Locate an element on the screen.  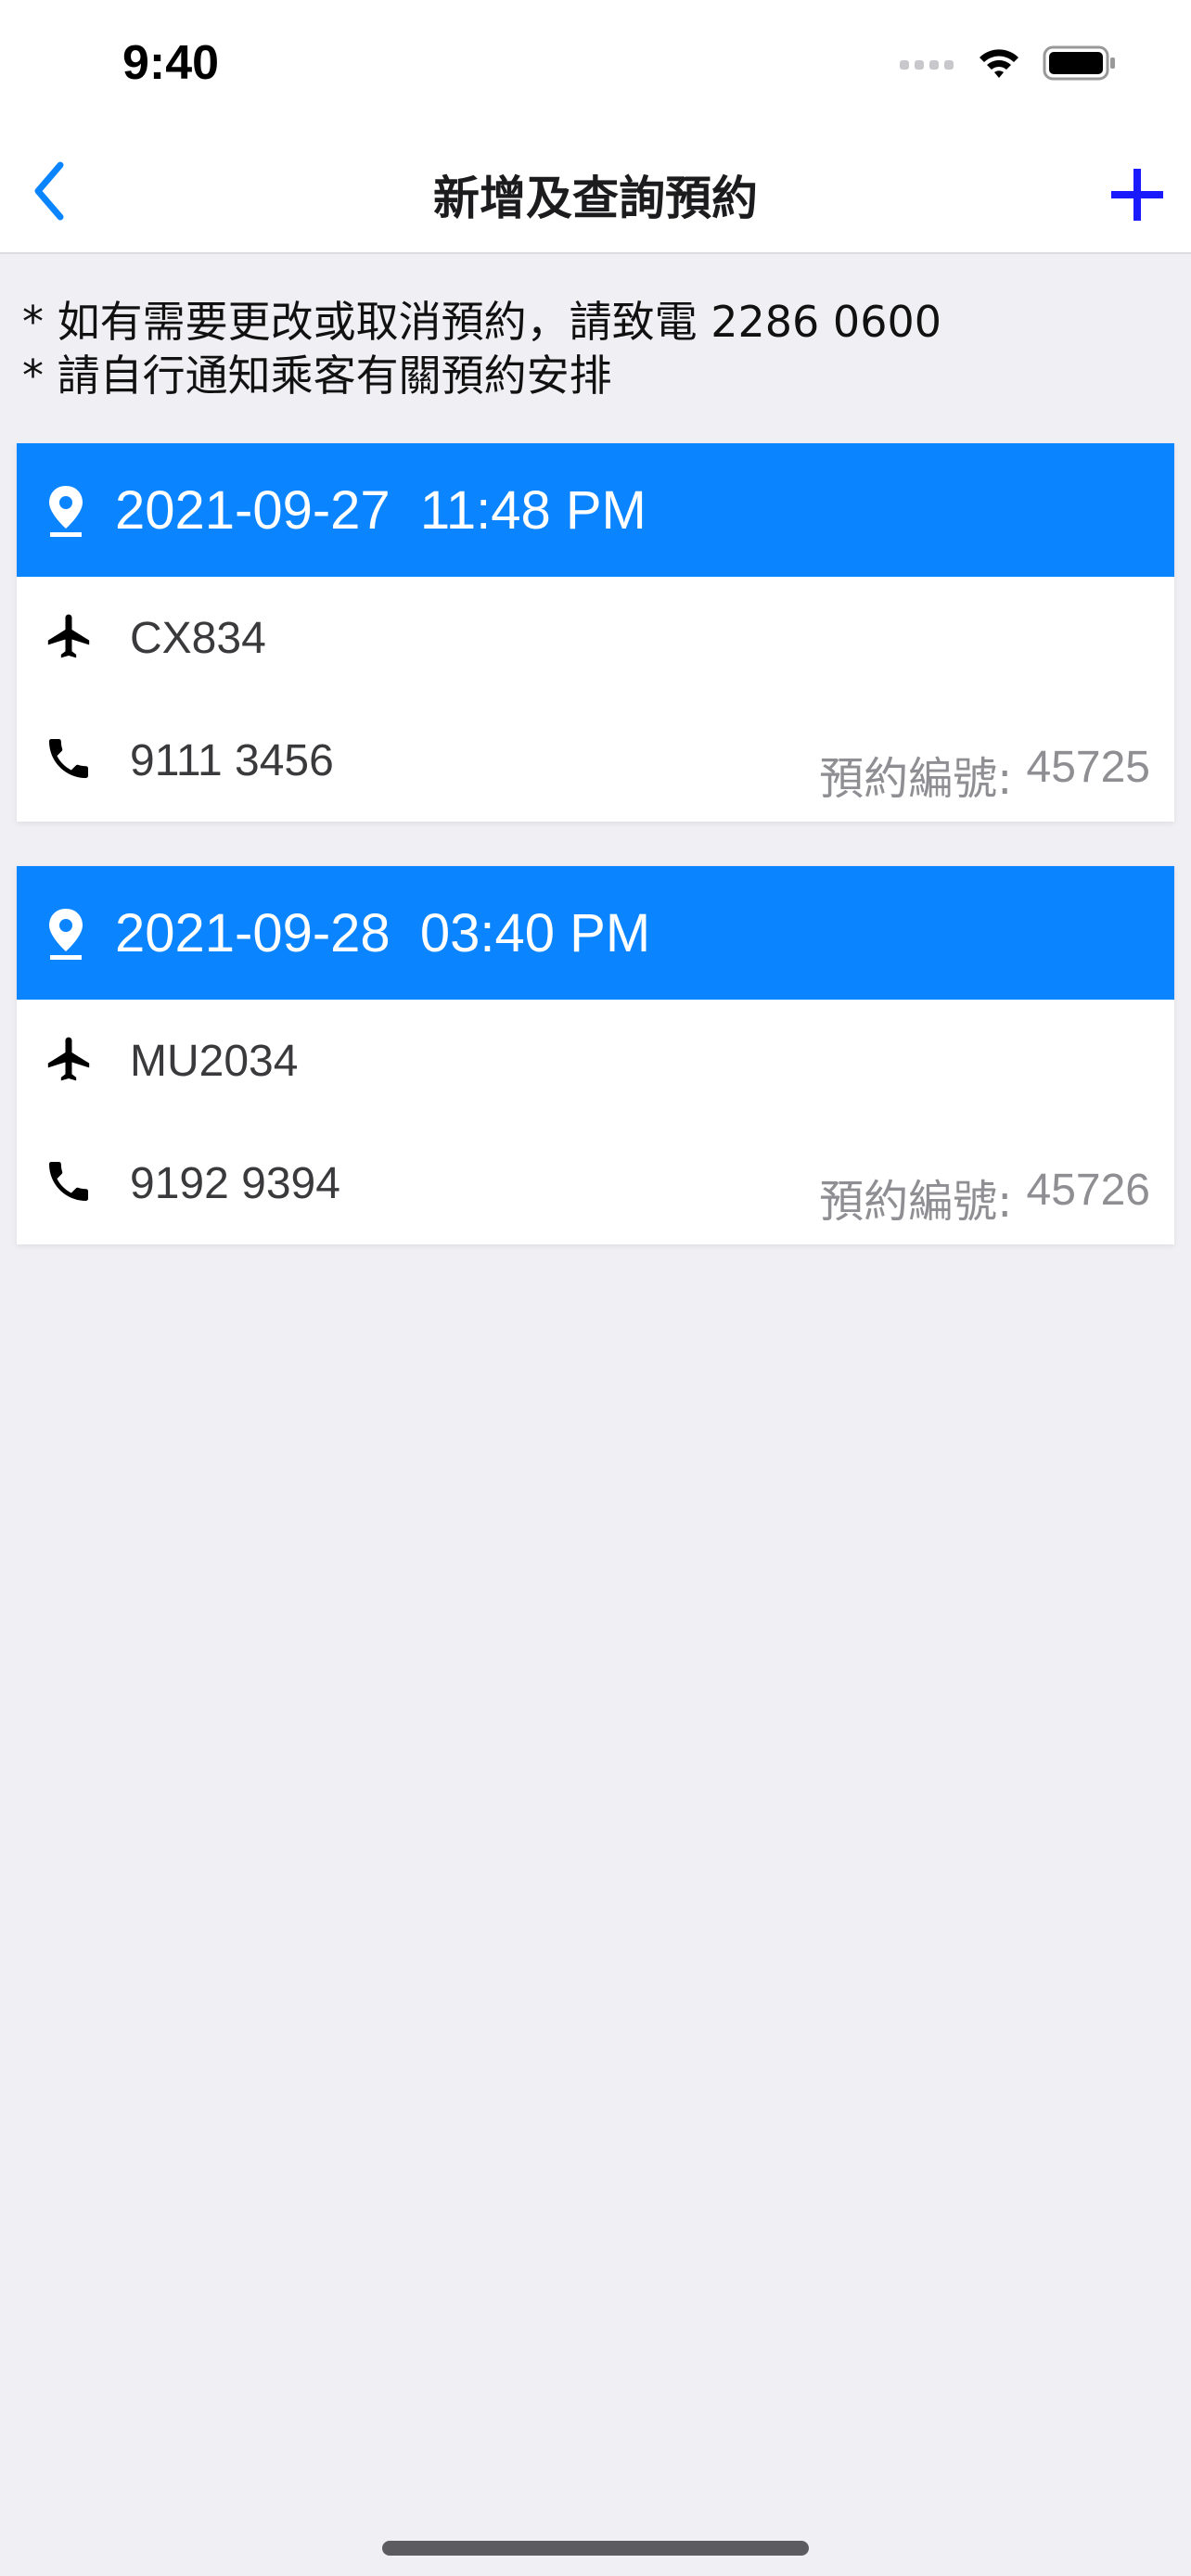
phone-row: 9111 3456 is located at coordinates (188, 760).